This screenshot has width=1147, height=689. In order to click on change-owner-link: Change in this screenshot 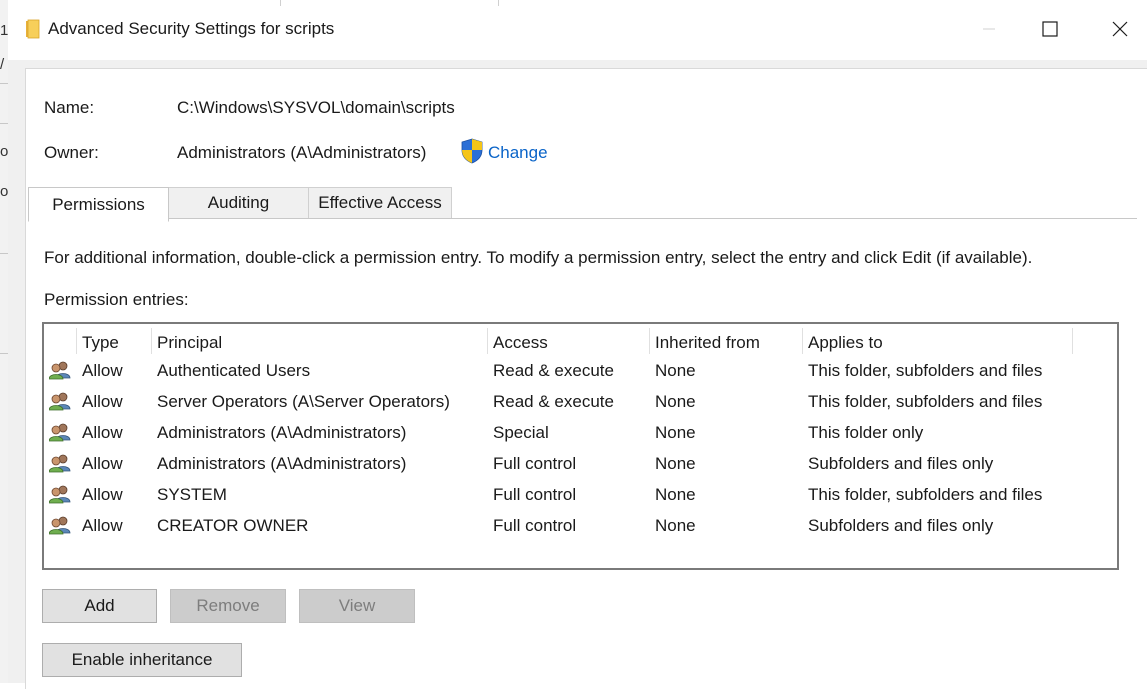, I will do `click(518, 153)`.